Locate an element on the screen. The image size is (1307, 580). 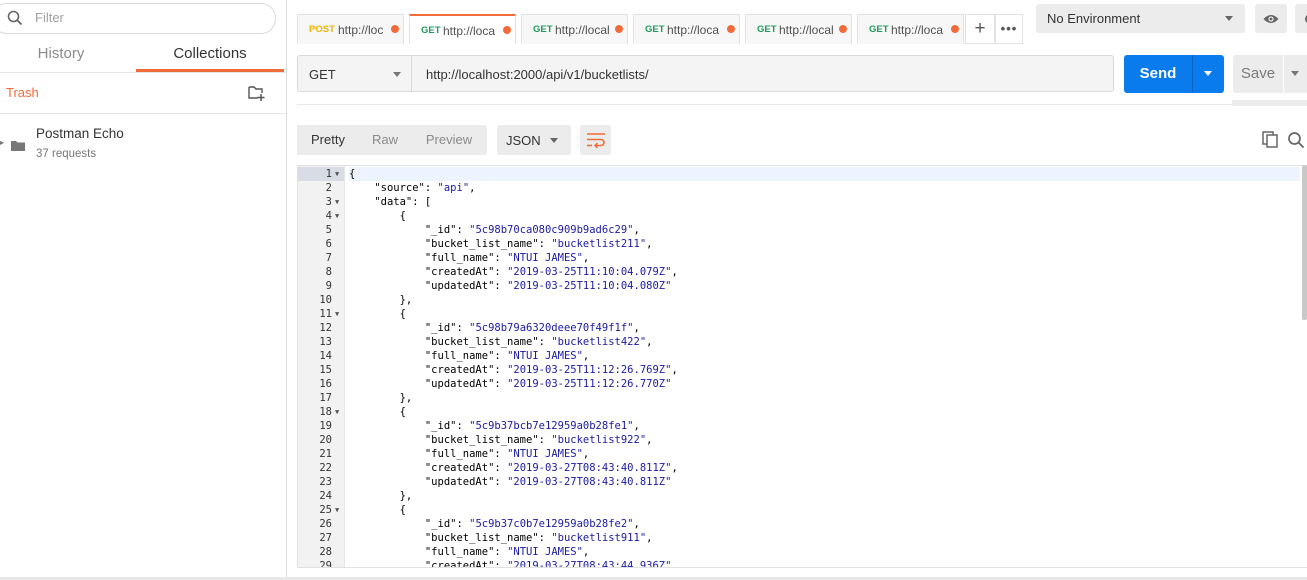
send-options-button is located at coordinates (1208, 74).